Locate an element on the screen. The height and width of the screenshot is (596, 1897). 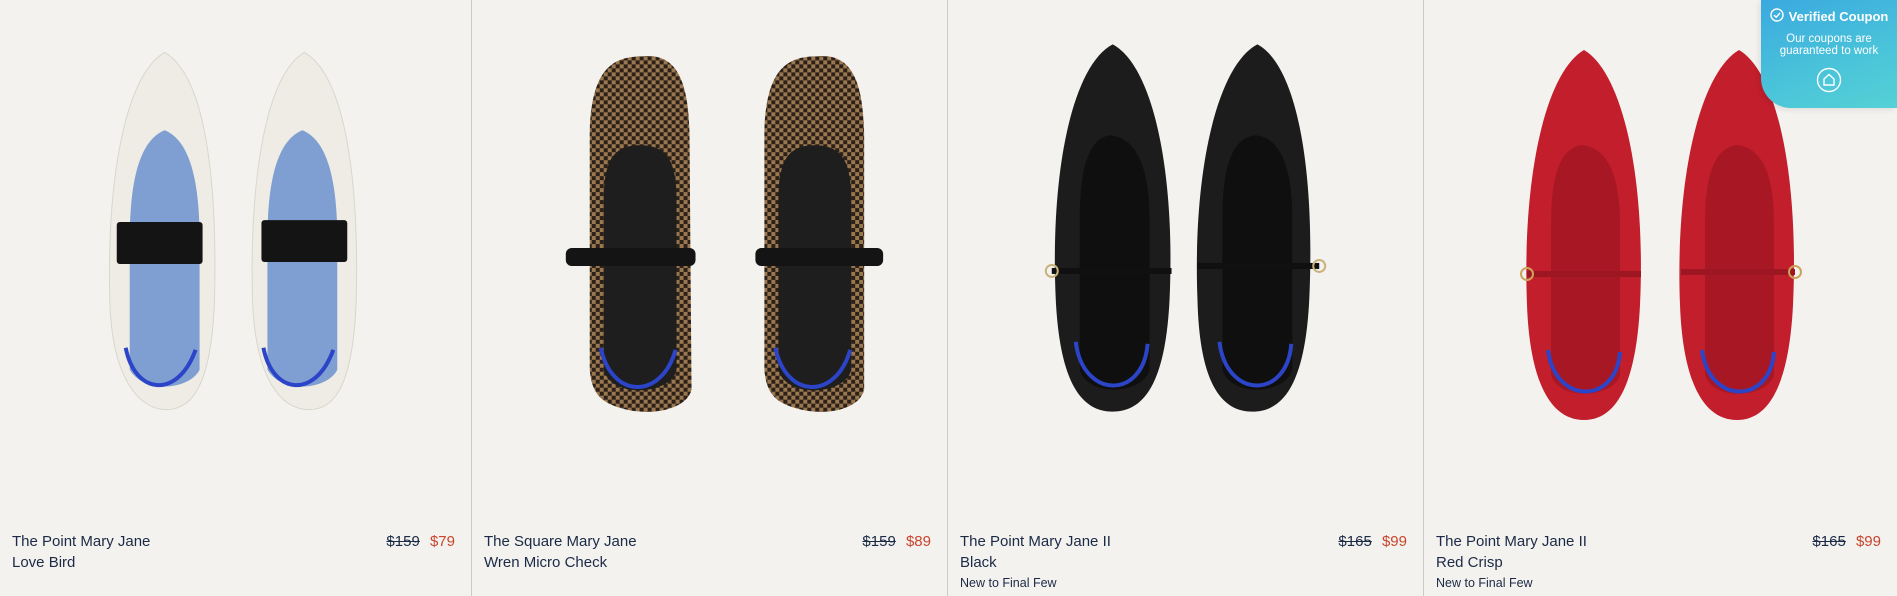
check-circle-icon is located at coordinates (1776, 16).